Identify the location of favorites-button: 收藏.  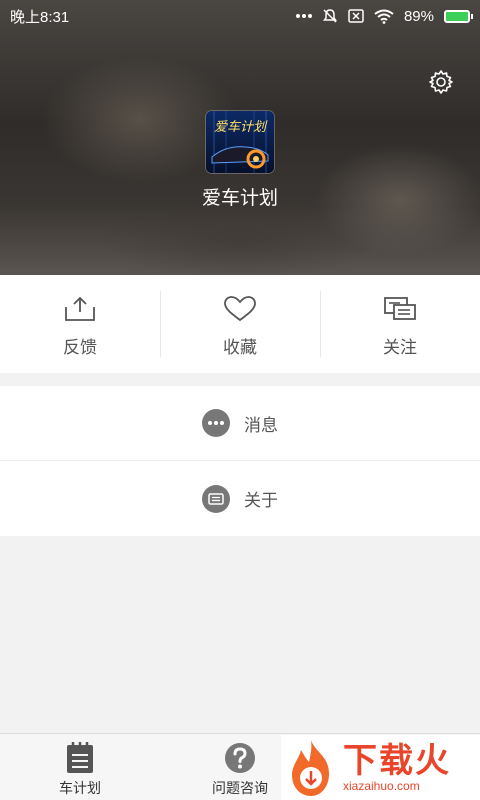
(240, 324).